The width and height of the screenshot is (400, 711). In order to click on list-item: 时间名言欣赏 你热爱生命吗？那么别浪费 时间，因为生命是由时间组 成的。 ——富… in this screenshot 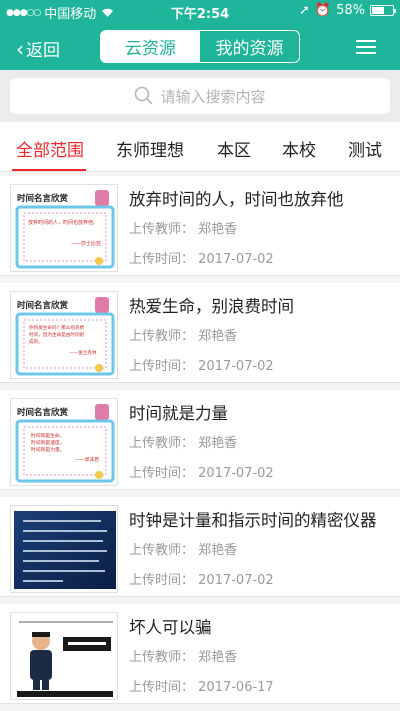, I will do `click(200, 333)`.